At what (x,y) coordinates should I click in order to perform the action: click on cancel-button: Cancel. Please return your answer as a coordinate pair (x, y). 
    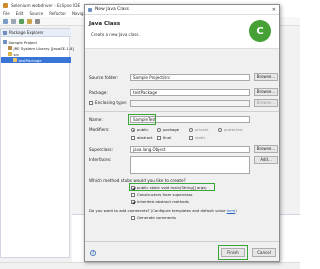
    Looking at the image, I should click on (264, 252).